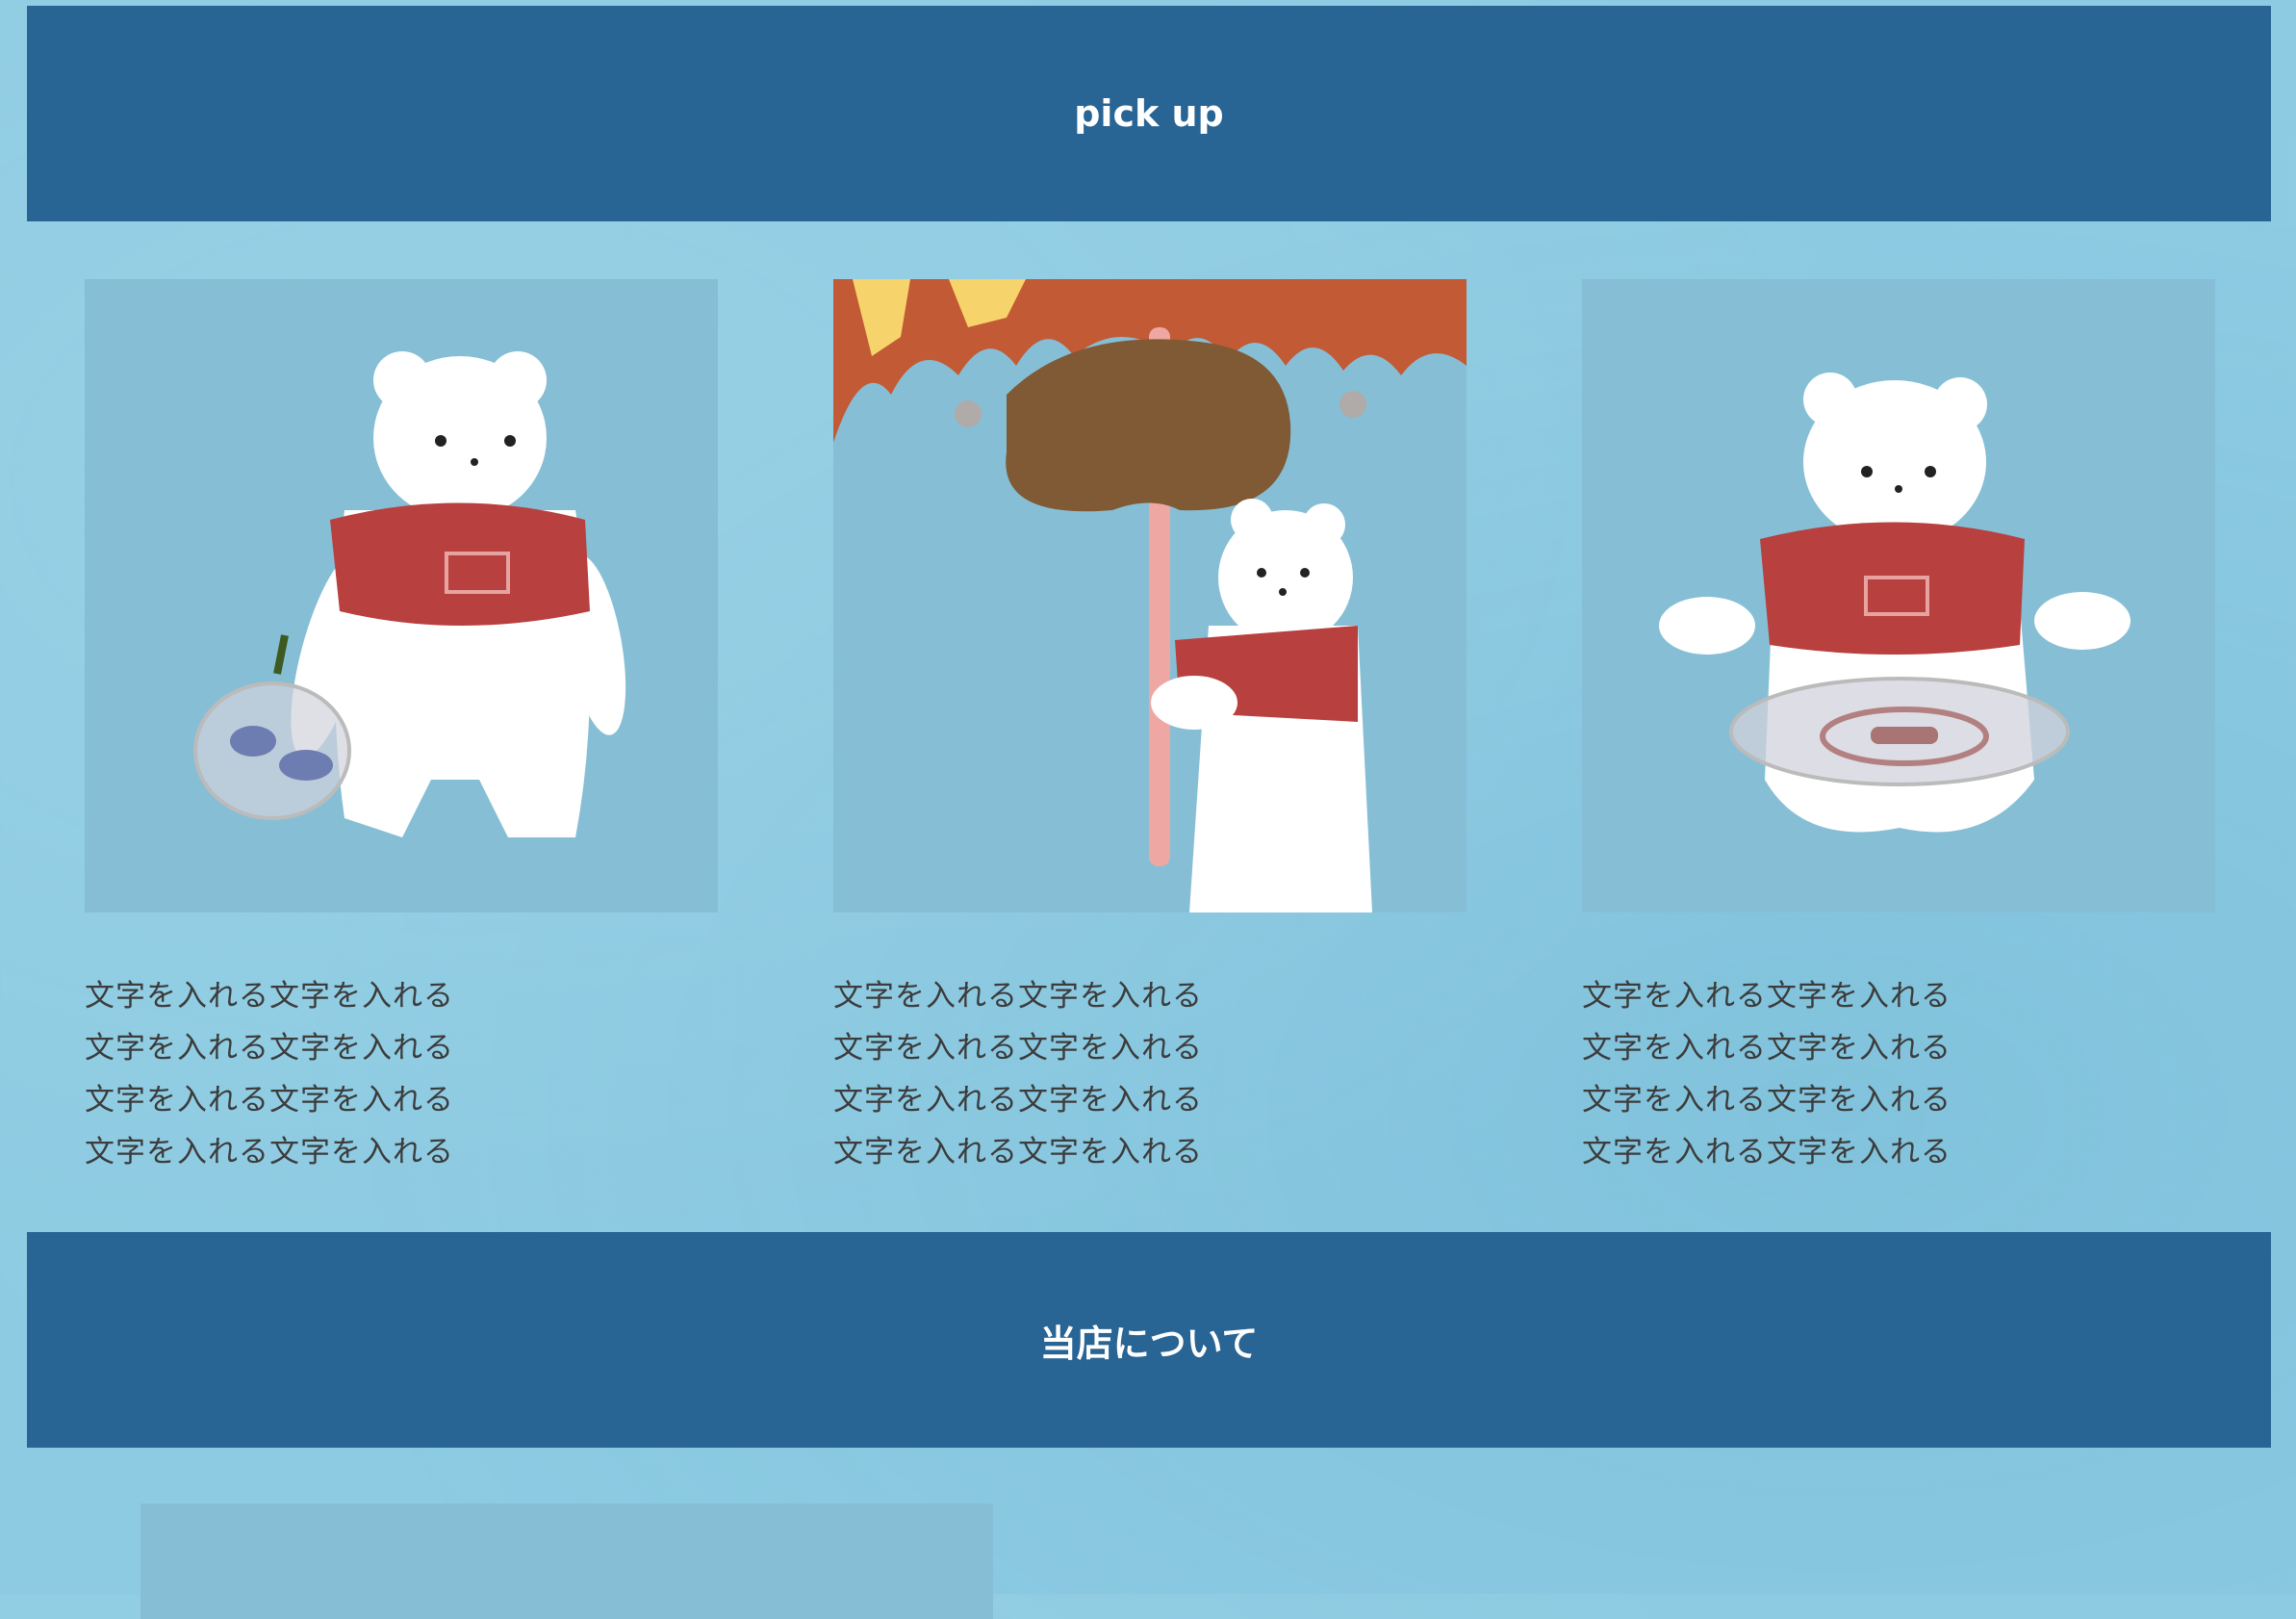 This screenshot has width=2296, height=1619. Describe the element at coordinates (1150, 595) in the screenshot. I see `bear-holding-giant-meat-illustration` at that location.